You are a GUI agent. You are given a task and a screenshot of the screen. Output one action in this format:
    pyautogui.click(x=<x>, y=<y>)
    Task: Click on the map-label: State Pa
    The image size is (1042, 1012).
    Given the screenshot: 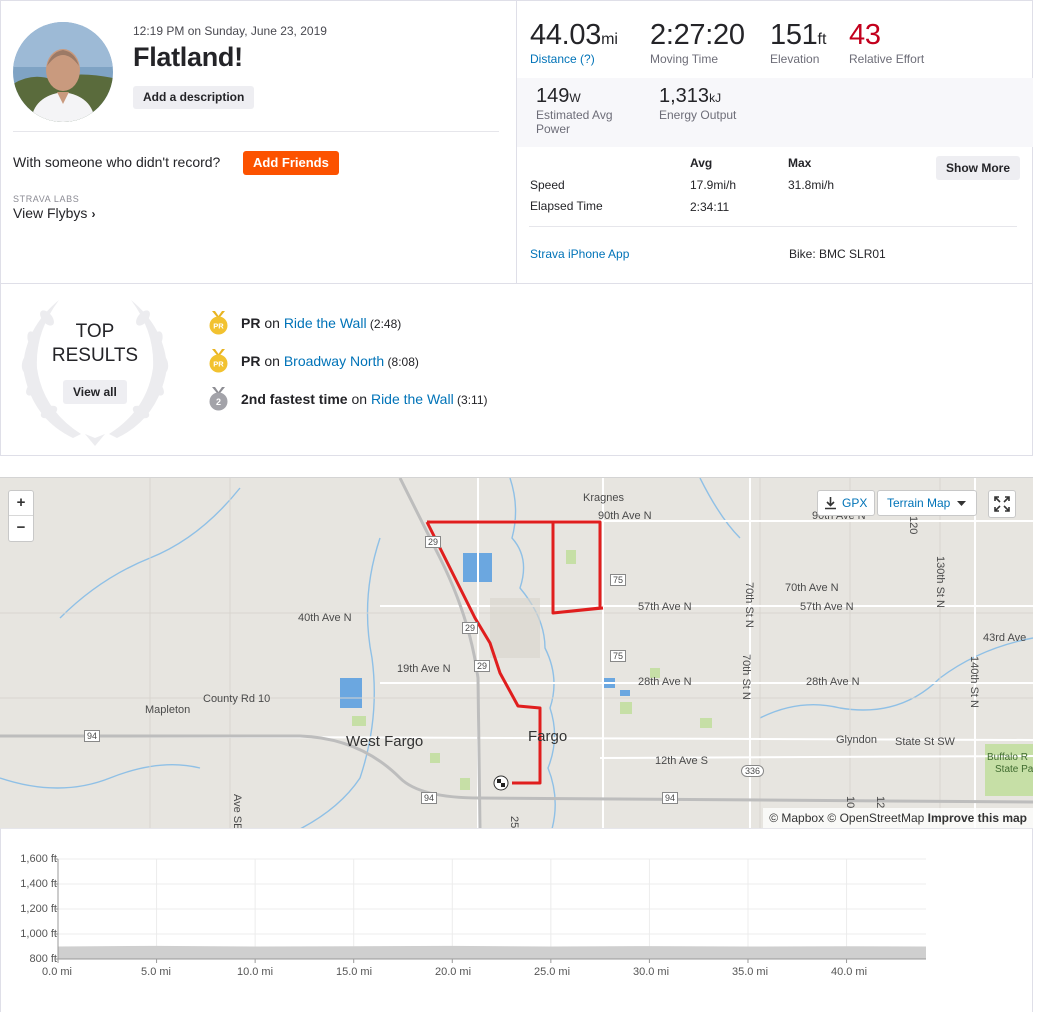 What is the action you would take?
    pyautogui.click(x=1014, y=769)
    